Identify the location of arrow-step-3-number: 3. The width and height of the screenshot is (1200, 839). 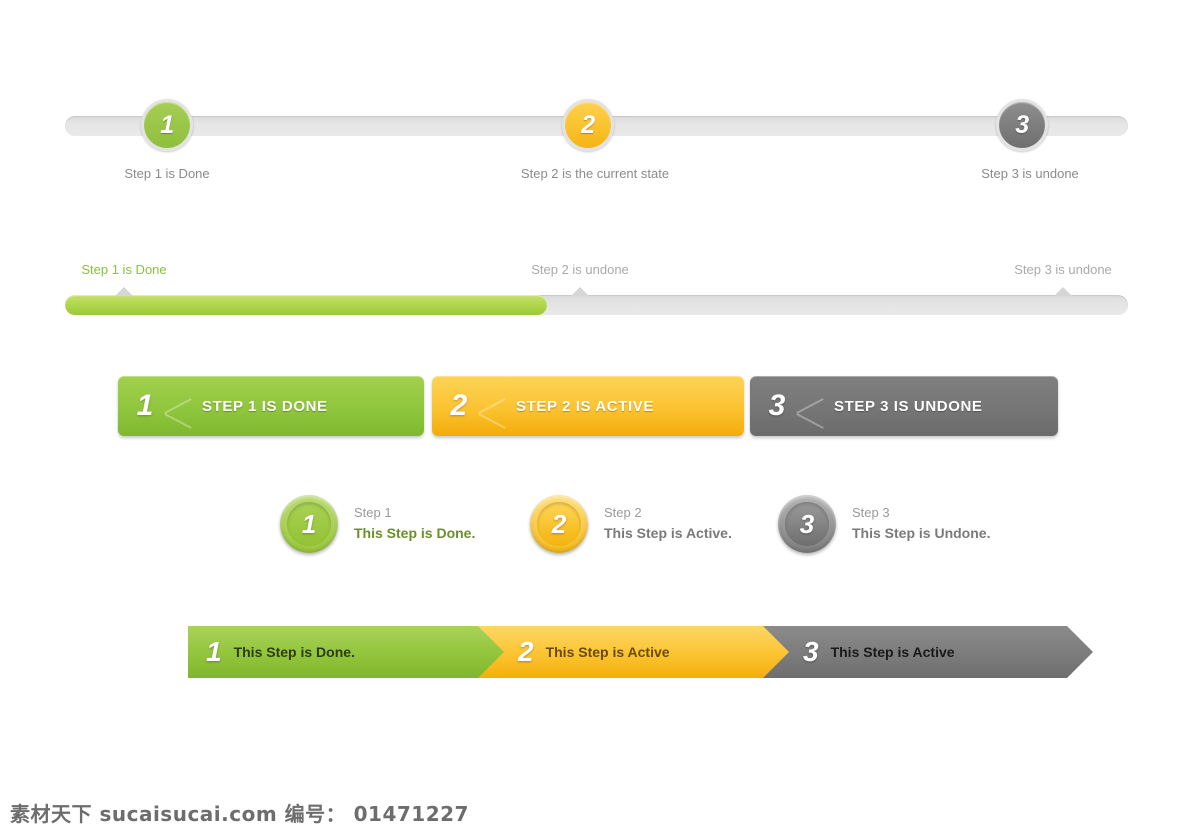
(811, 651).